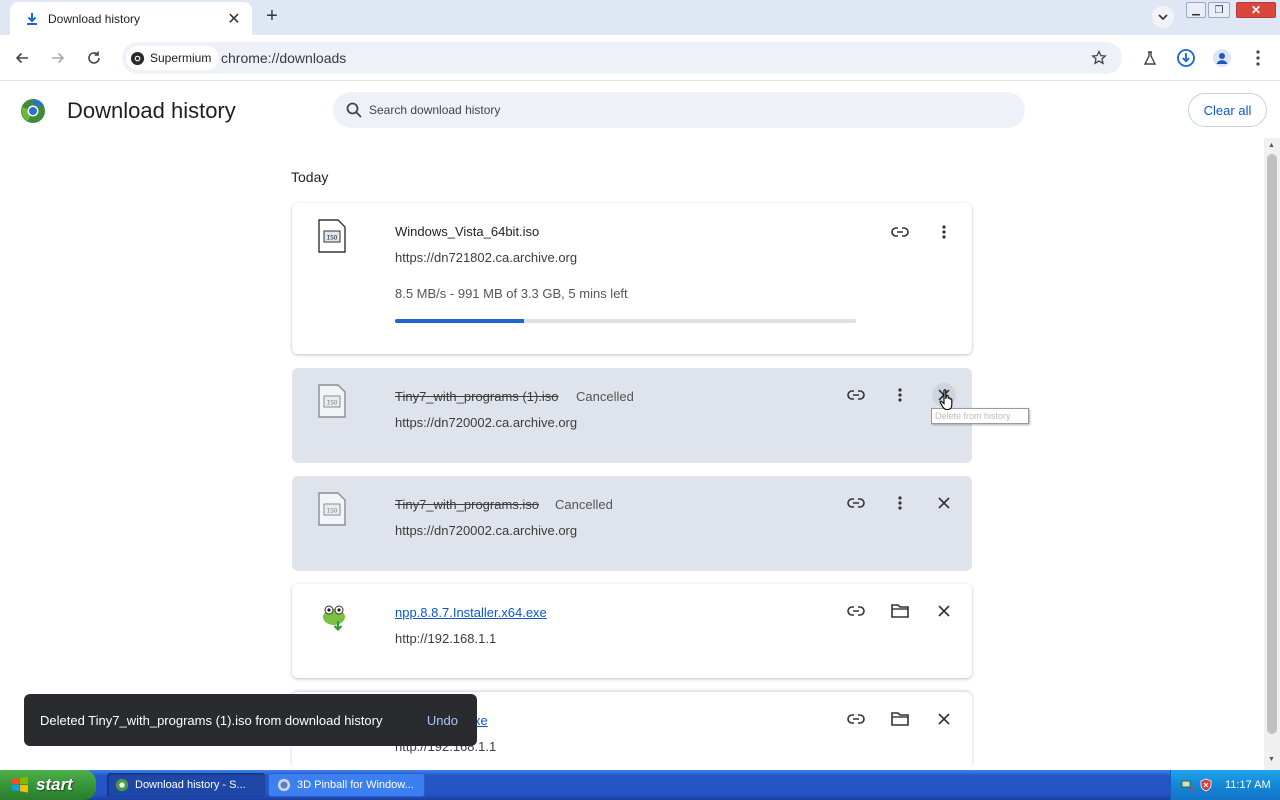 This screenshot has width=1280, height=800. Describe the element at coordinates (1219, 10) in the screenshot. I see `restore-button: ❐` at that location.